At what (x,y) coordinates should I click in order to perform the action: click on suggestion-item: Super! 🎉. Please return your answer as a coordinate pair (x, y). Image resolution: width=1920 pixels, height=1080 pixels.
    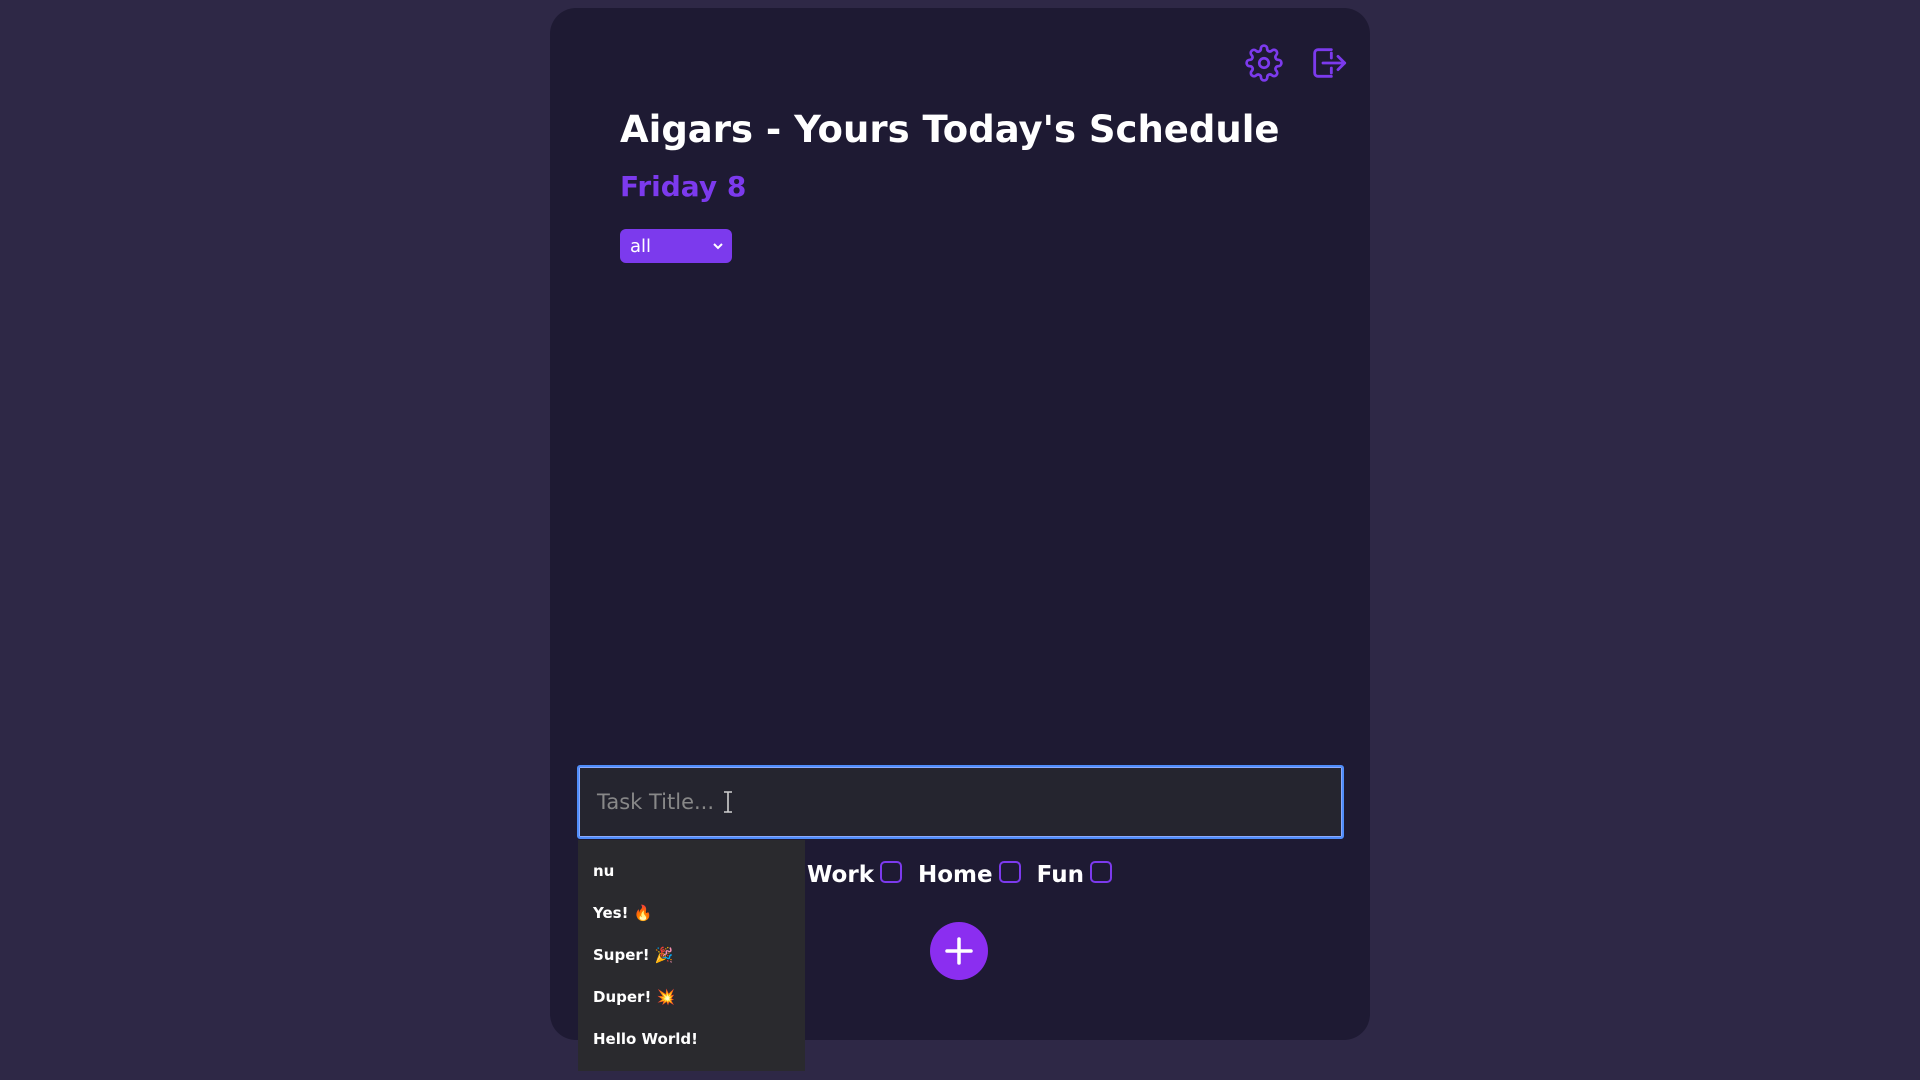
    Looking at the image, I should click on (691, 965).